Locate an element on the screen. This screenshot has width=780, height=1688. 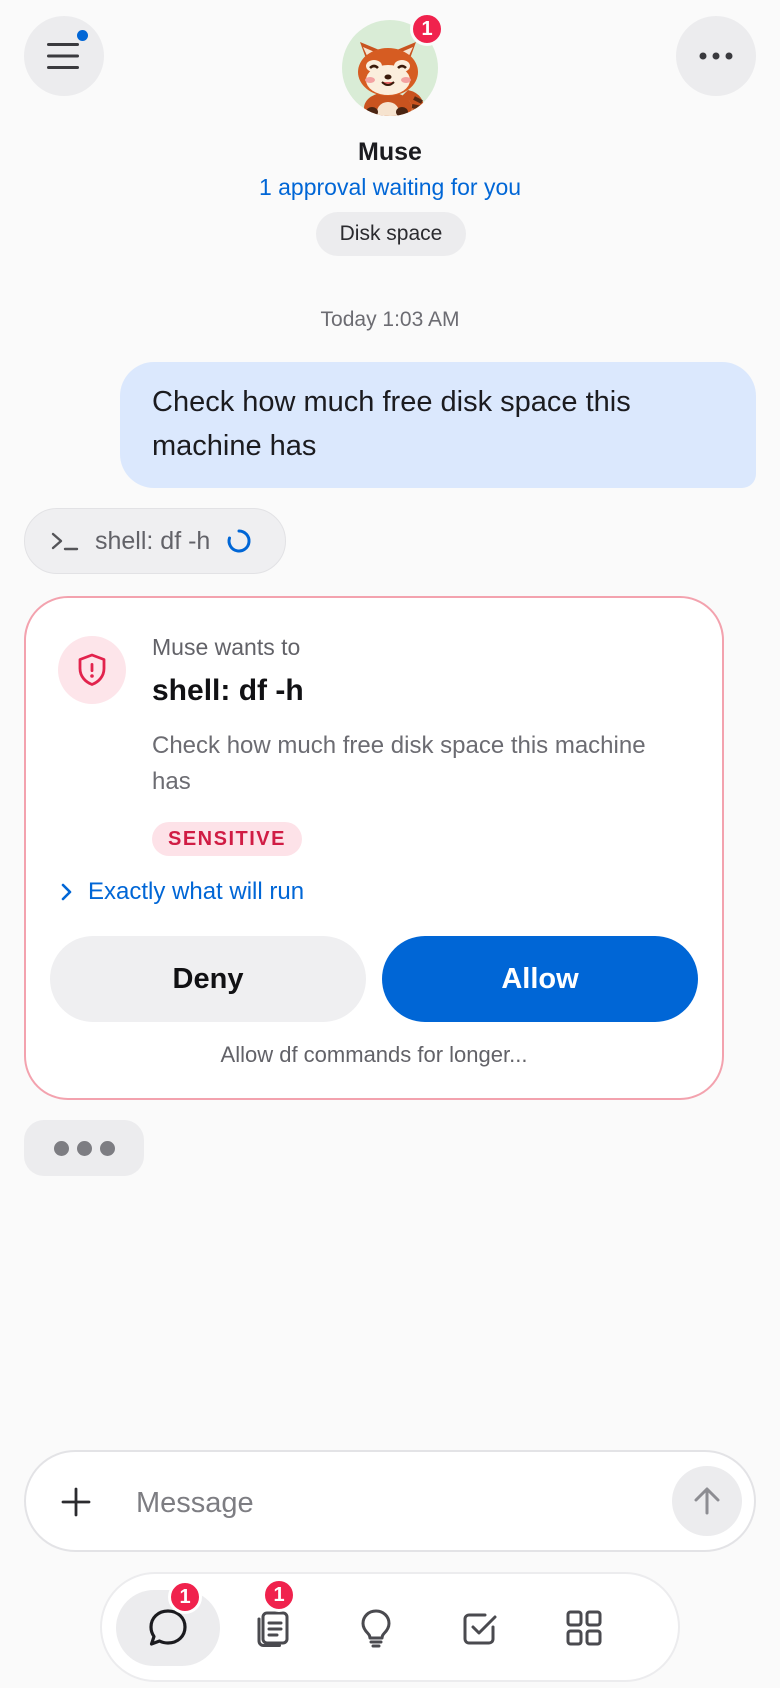
menu-icon is located at coordinates (63, 56).